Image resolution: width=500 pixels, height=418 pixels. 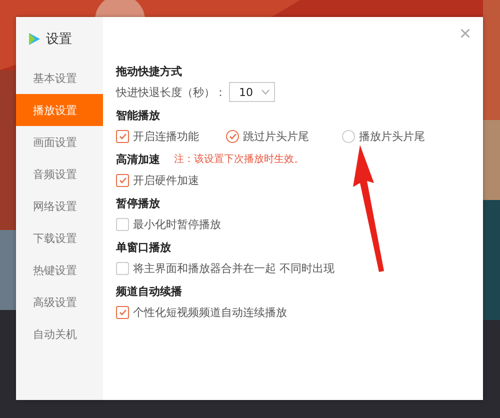 What do you see at coordinates (239, 159) in the screenshot?
I see `note-text: 注：该设置下次播放时生效。` at bounding box center [239, 159].